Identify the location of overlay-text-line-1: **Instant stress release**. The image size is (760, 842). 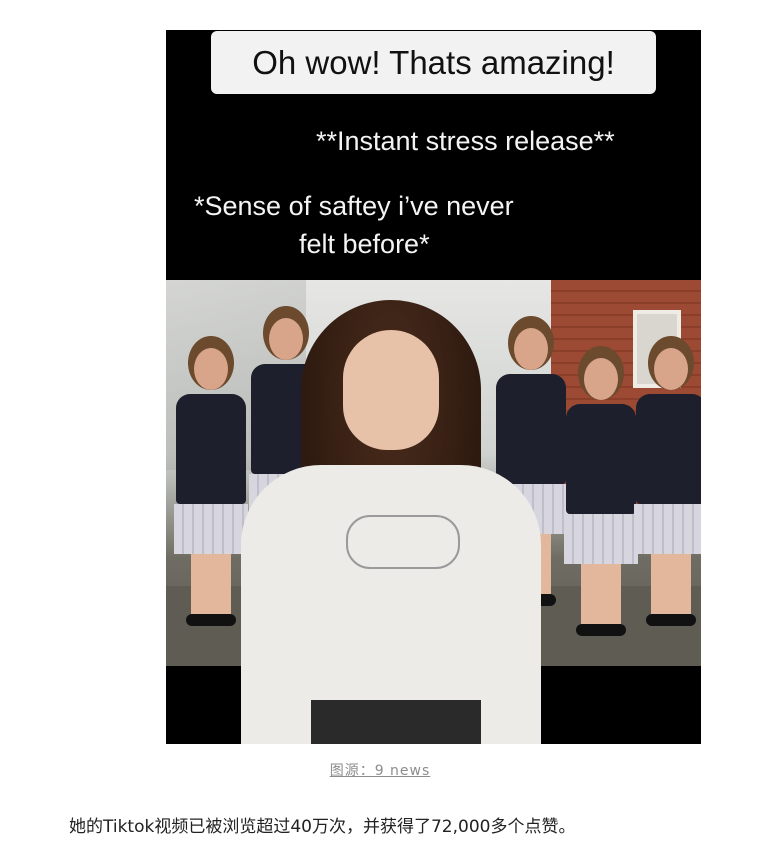
(465, 141).